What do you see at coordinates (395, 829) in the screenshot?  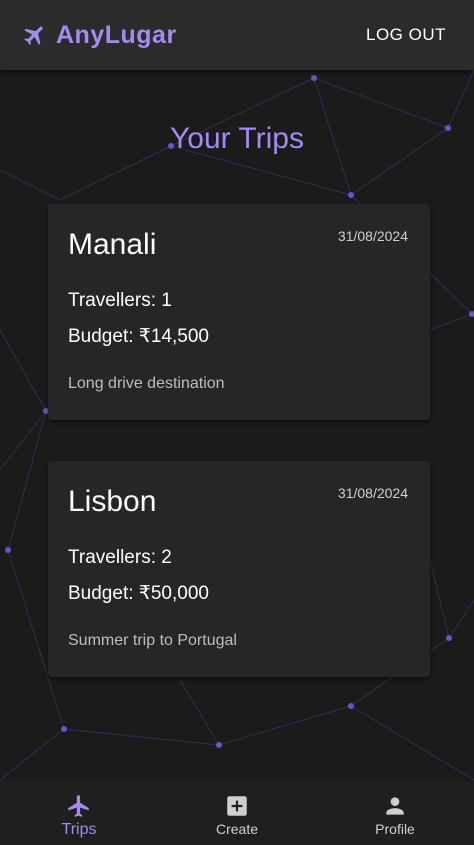 I see `nav-label-profile: Profile` at bounding box center [395, 829].